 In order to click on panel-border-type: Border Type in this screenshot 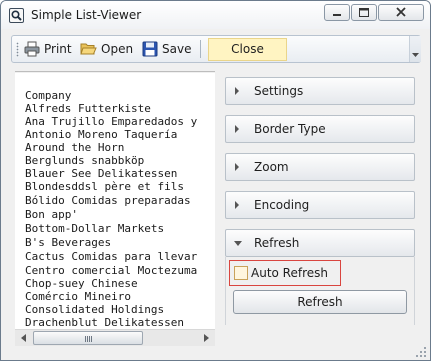, I will do `click(320, 129)`.